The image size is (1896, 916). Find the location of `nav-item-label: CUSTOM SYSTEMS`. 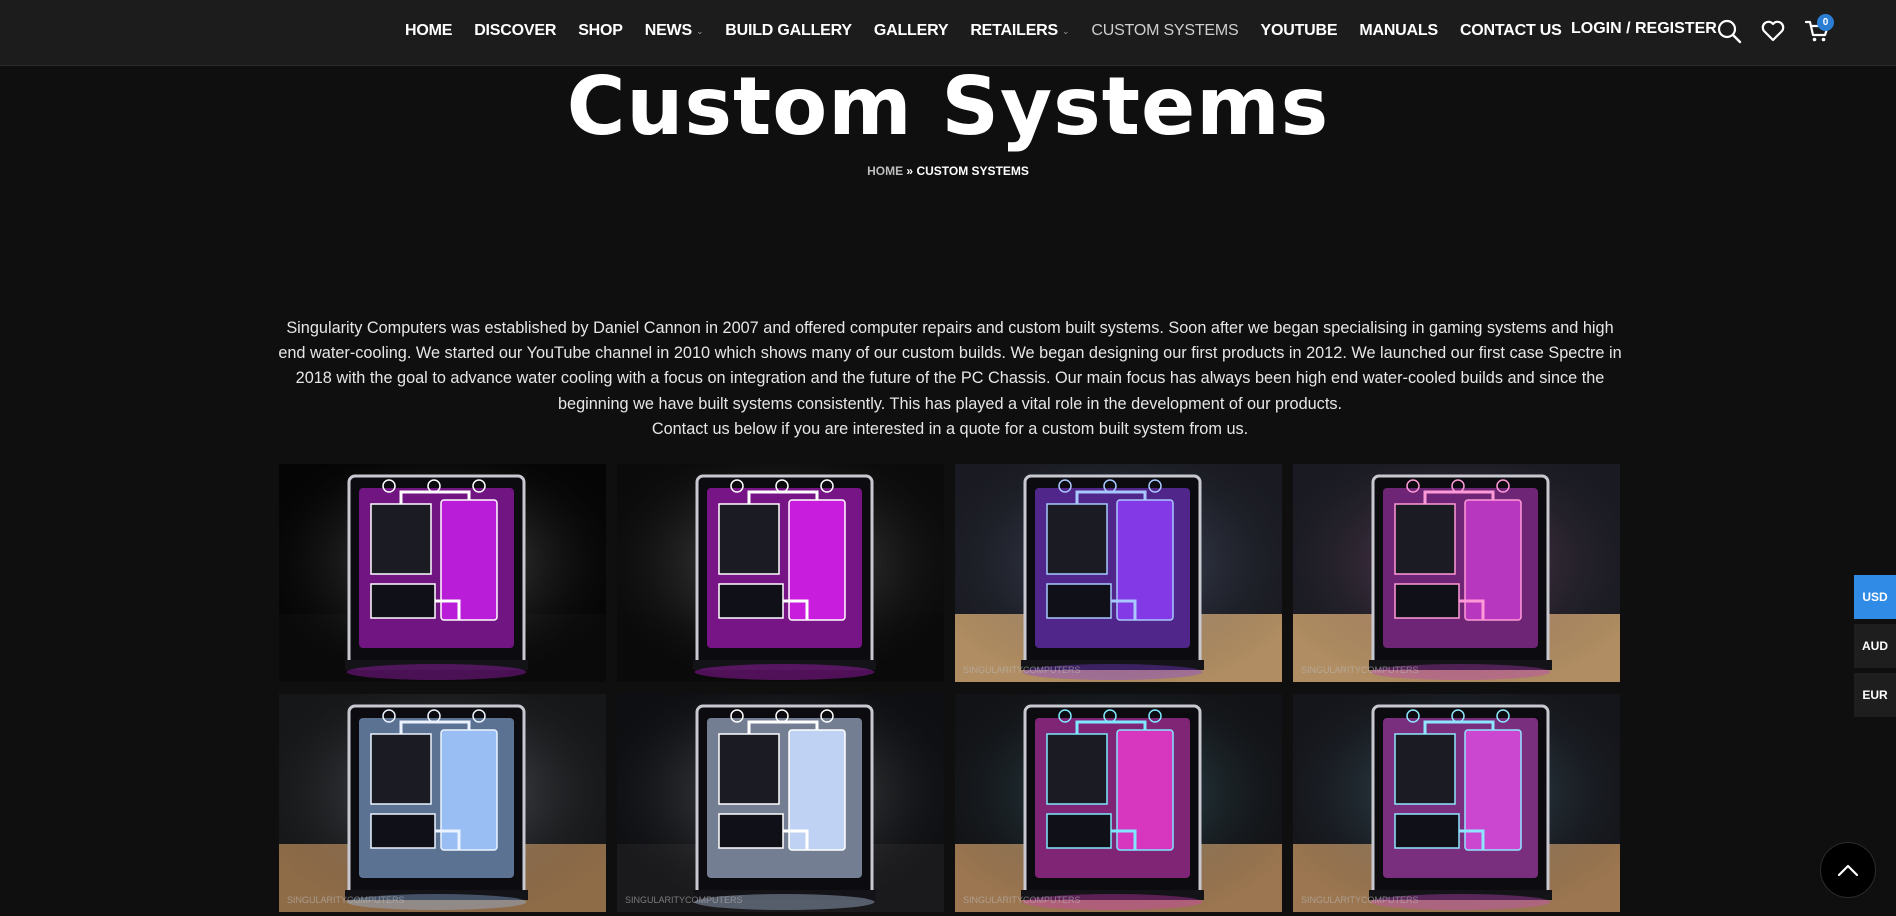

nav-item-label: CUSTOM SYSTEMS is located at coordinates (1165, 30).